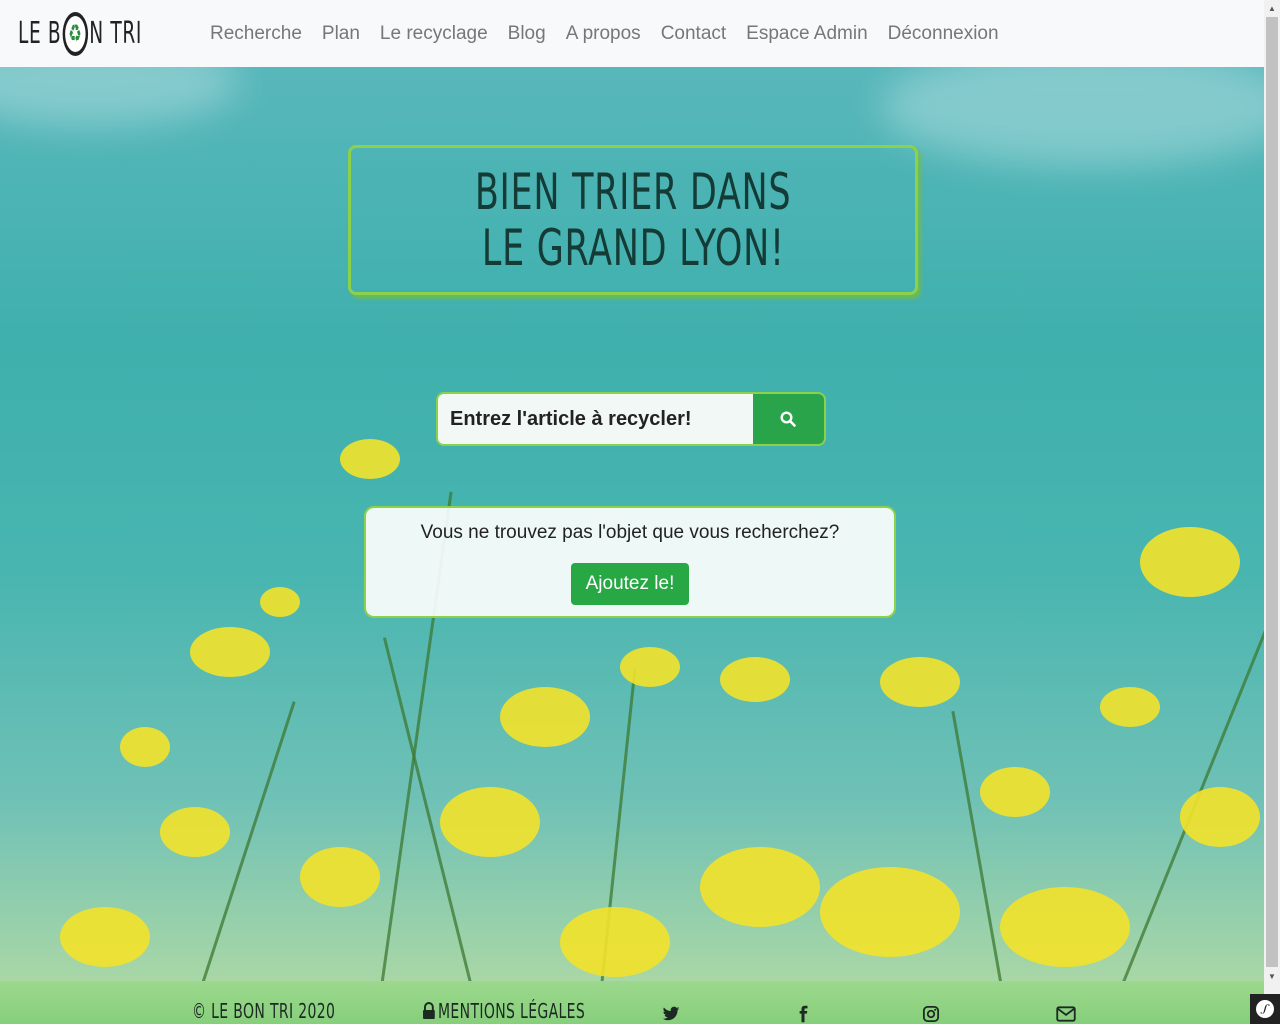 This screenshot has height=1024, width=1280. Describe the element at coordinates (803, 1014) in the screenshot. I see `facebook-icon` at that location.